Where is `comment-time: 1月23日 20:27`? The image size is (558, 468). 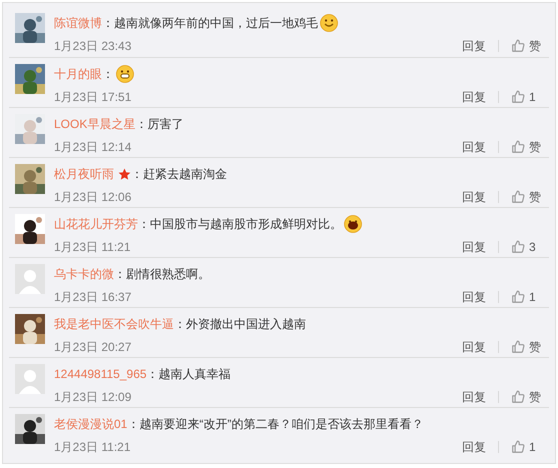 comment-time: 1月23日 20:27 is located at coordinates (93, 347).